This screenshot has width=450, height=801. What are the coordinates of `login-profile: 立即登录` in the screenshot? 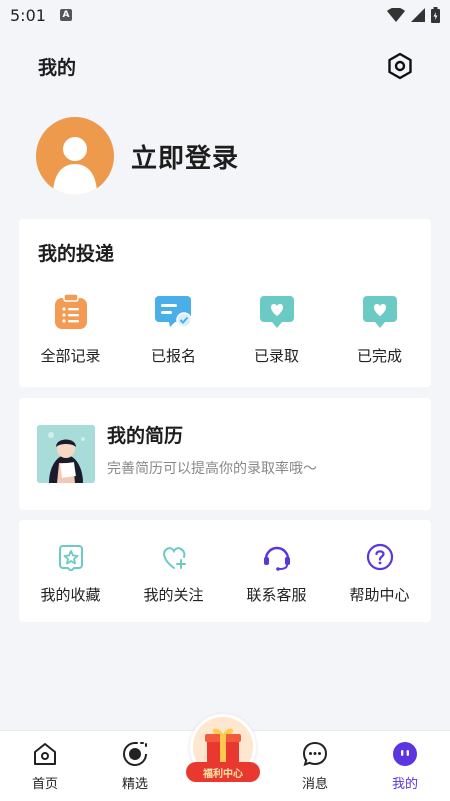 It's located at (137, 156).